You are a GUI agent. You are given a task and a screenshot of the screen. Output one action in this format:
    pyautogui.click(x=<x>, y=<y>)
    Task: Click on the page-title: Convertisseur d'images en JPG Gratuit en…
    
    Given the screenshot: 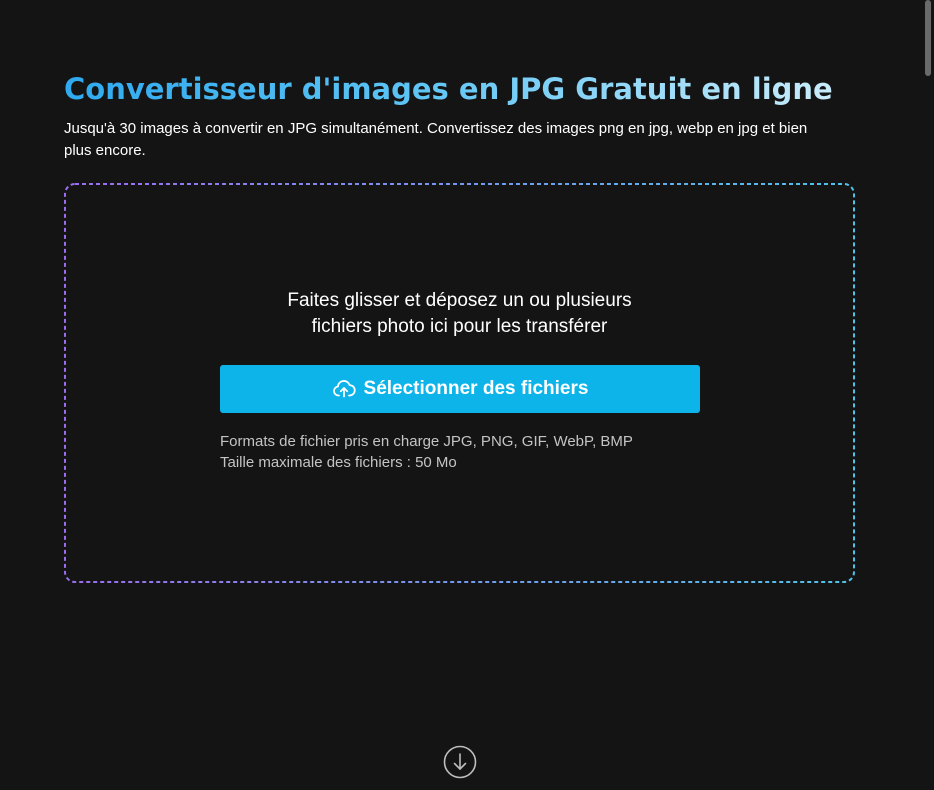 What is the action you would take?
    pyautogui.click(x=448, y=89)
    